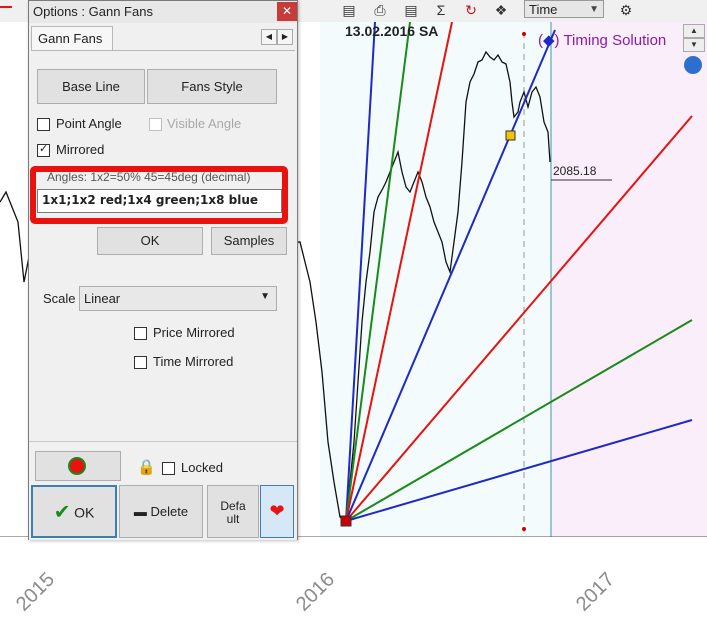 The width and height of the screenshot is (707, 618). I want to click on default-button: Defa ult, so click(233, 511).